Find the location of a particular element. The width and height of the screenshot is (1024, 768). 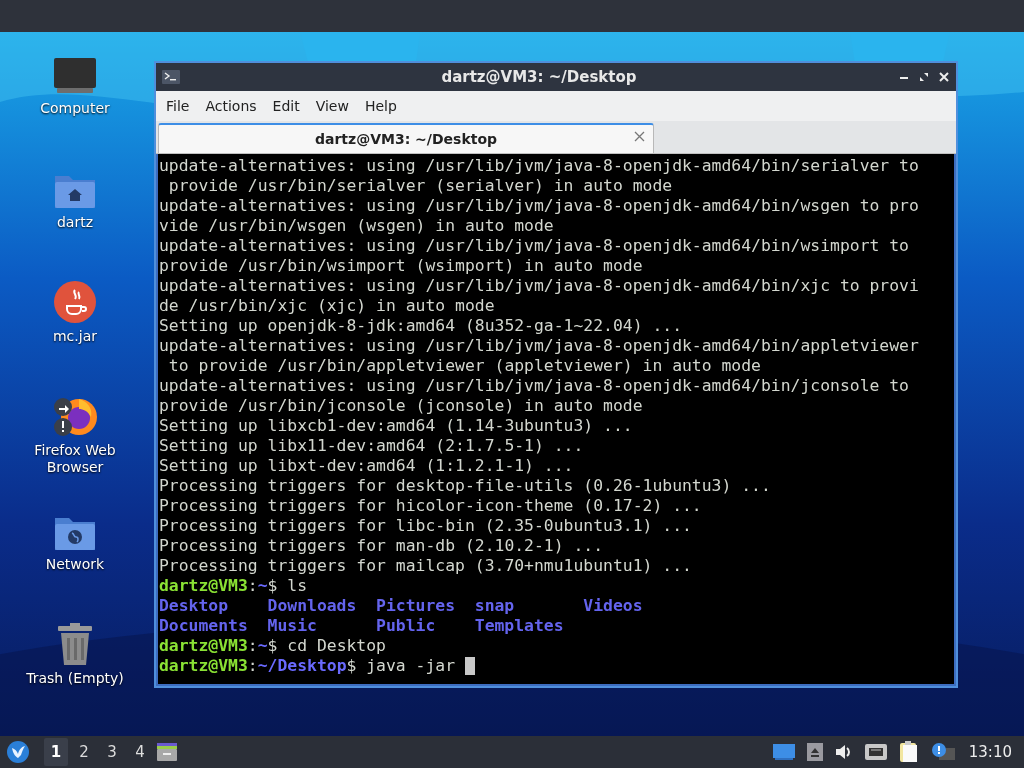

screen-icon is located at coordinates (783, 752).